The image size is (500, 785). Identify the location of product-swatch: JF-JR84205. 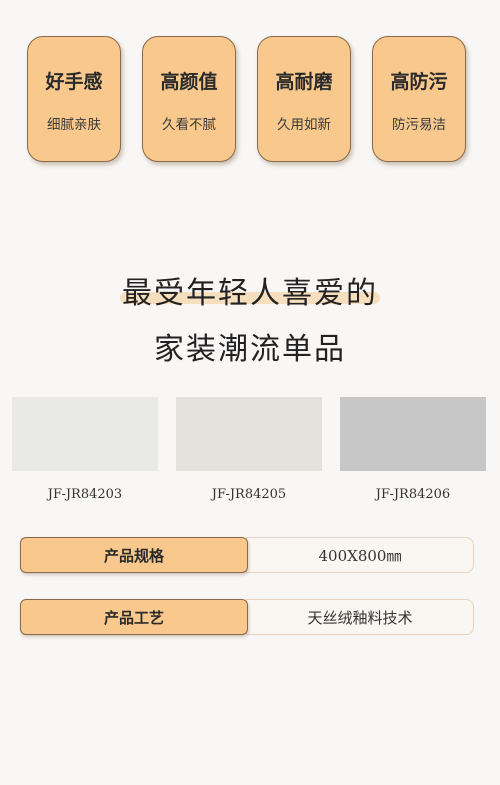
(249, 449).